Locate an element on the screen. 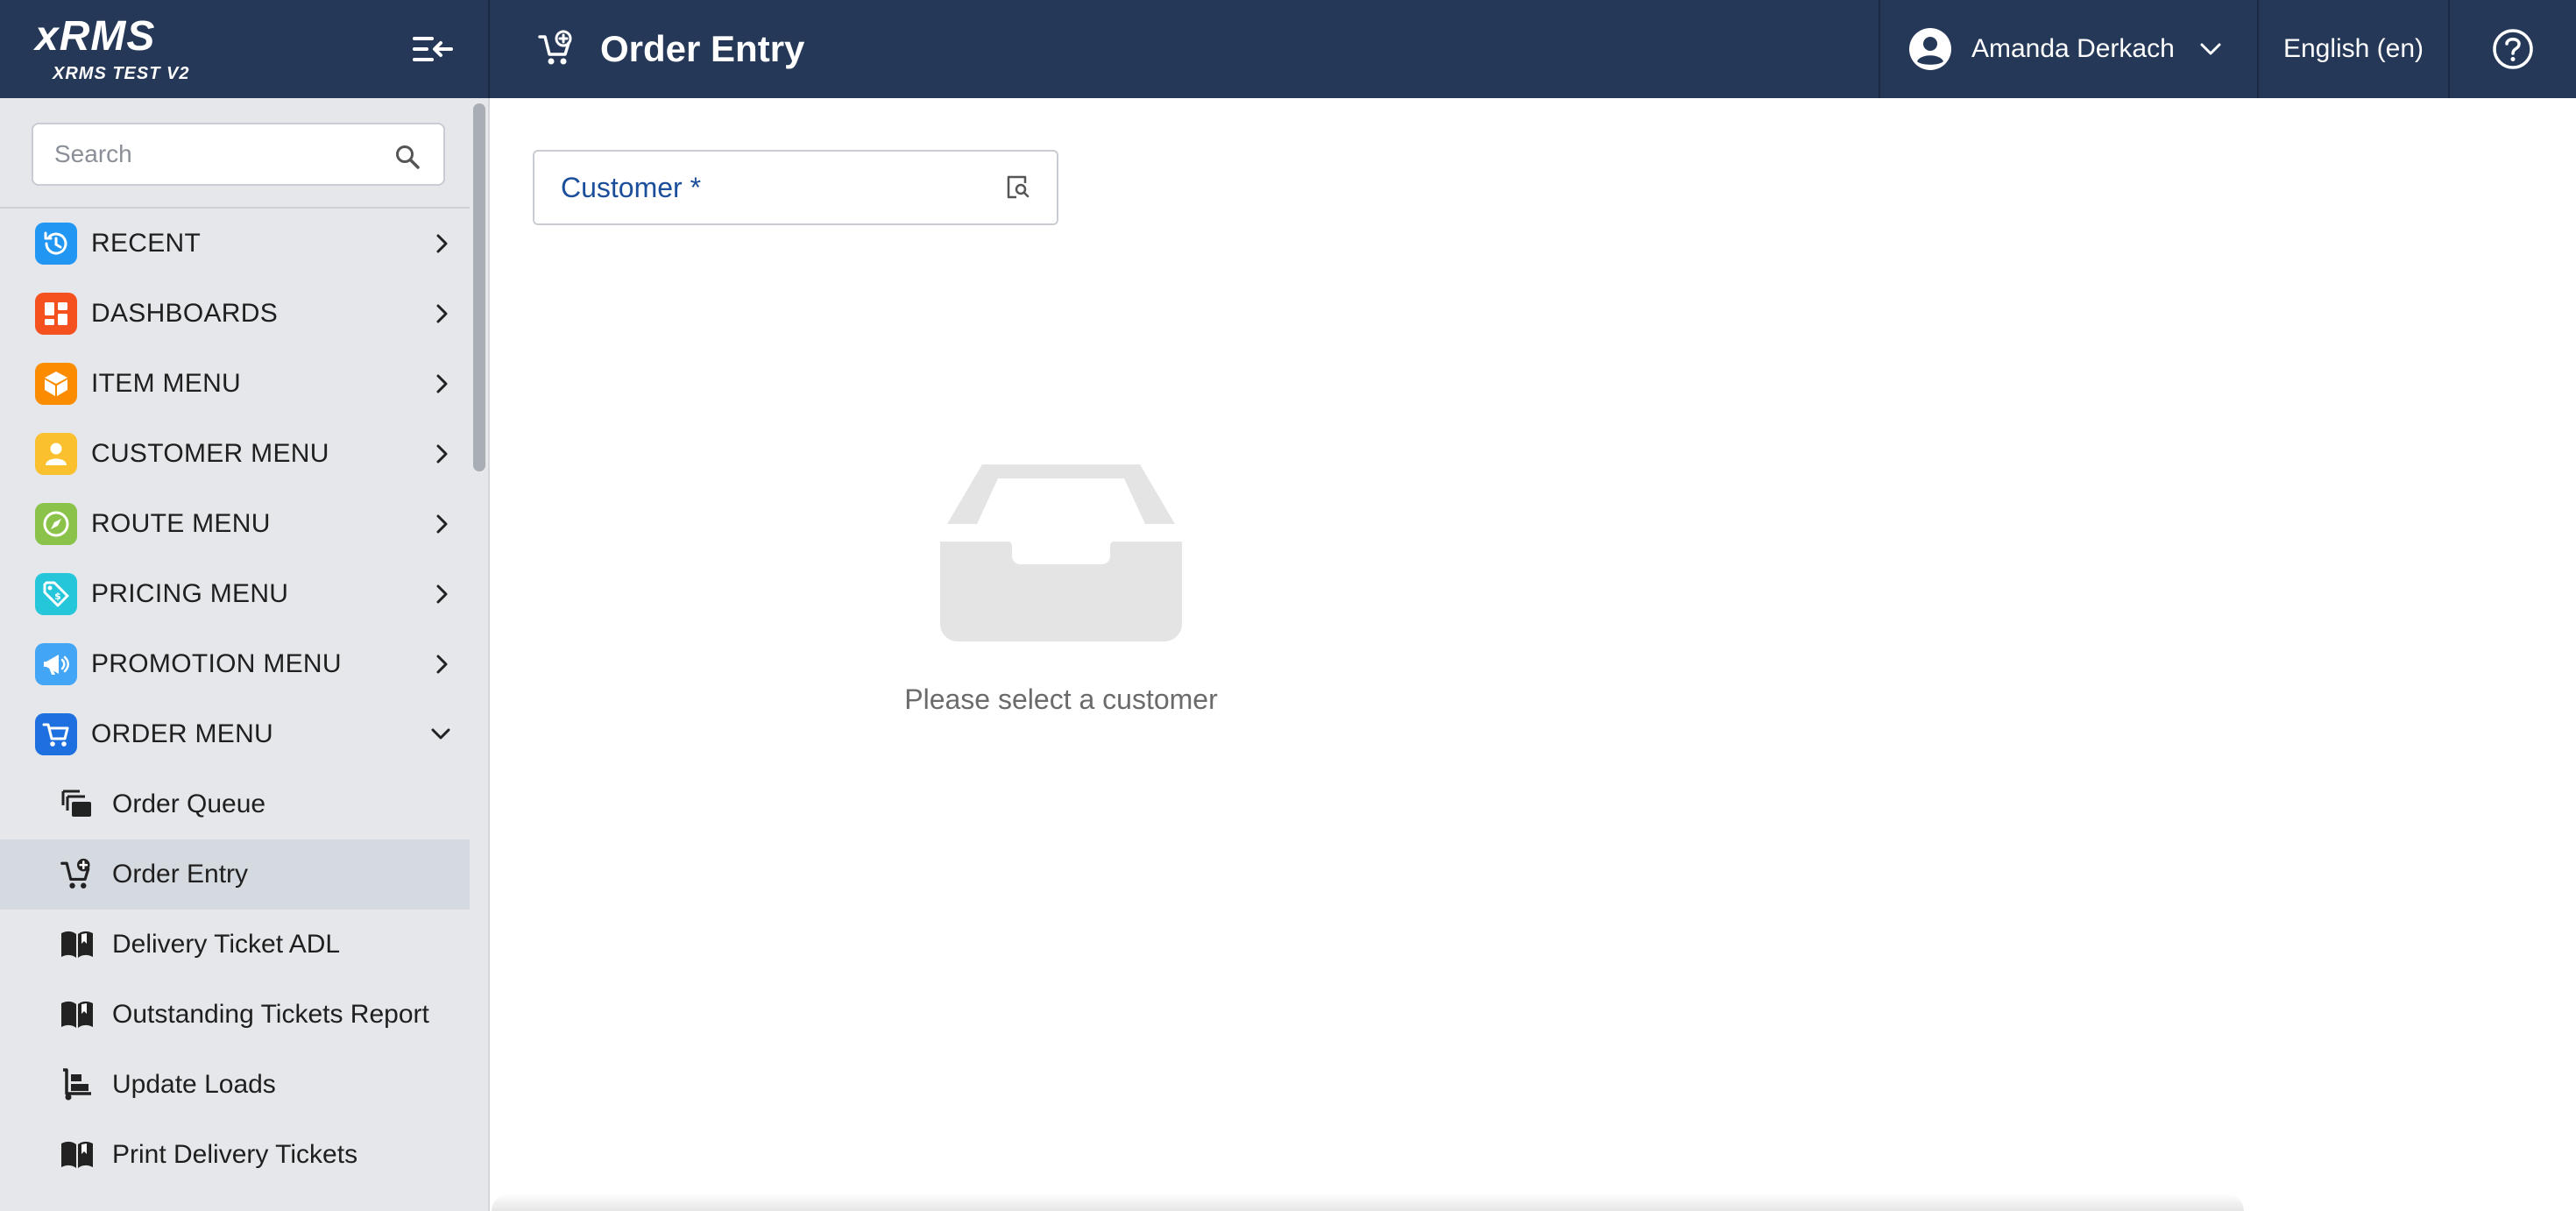  dashboard-icon is located at coordinates (56, 314).